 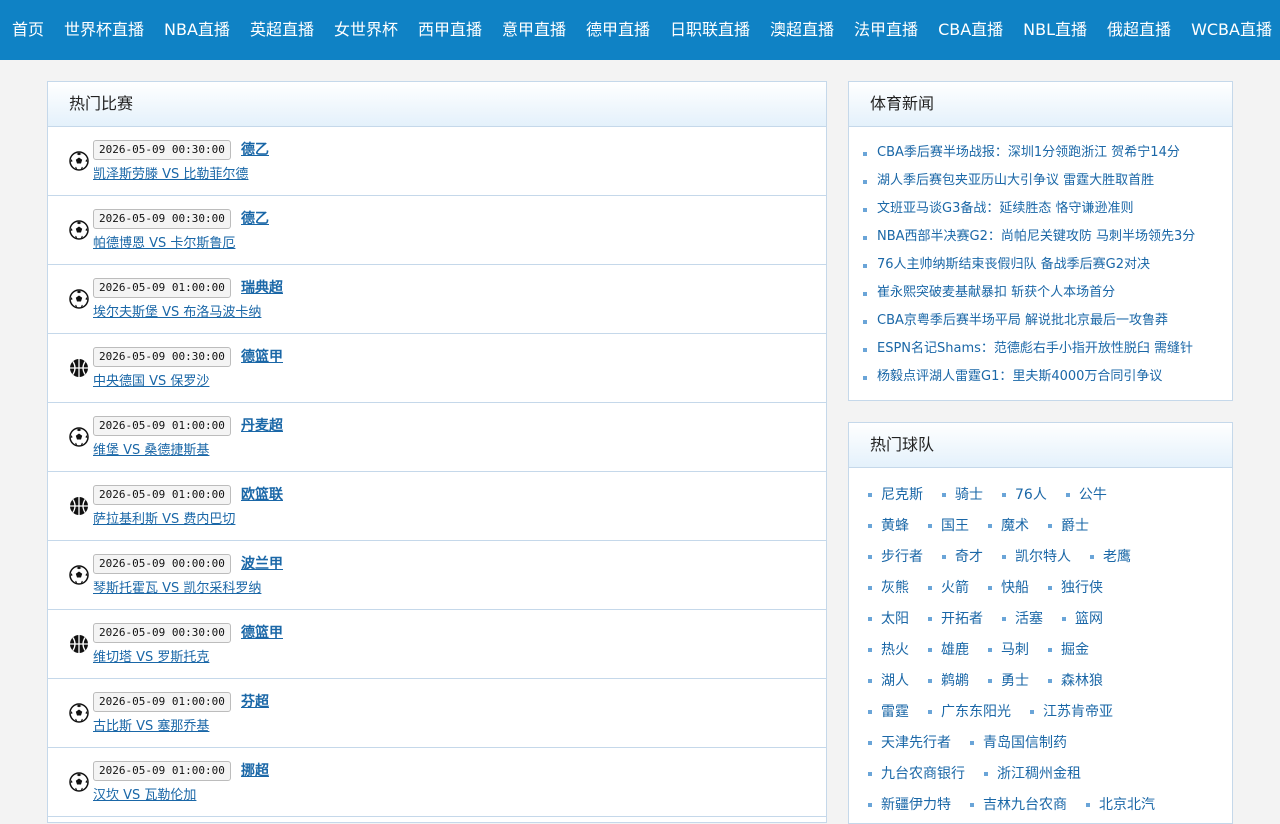 I want to click on nav-link: NBA直播, so click(x=197, y=30).